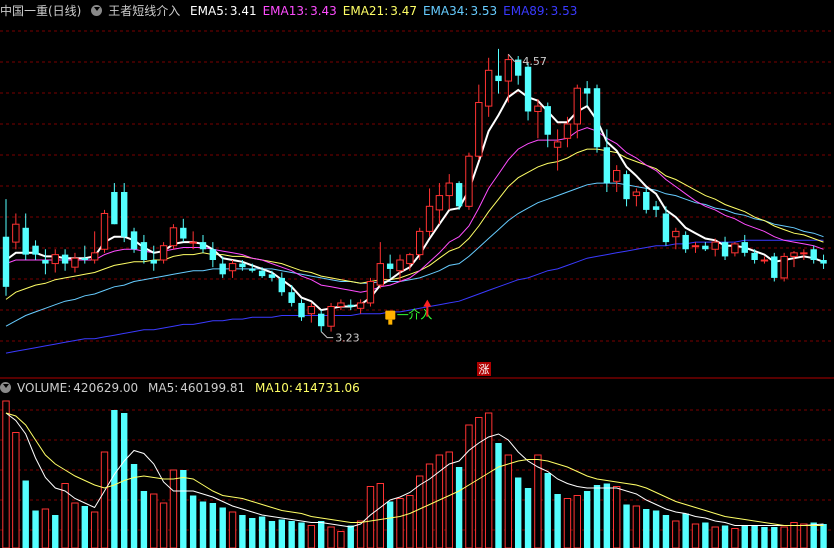 This screenshot has width=834, height=548. What do you see at coordinates (534, 61) in the screenshot?
I see `high-price-label: 4.57` at bounding box center [534, 61].